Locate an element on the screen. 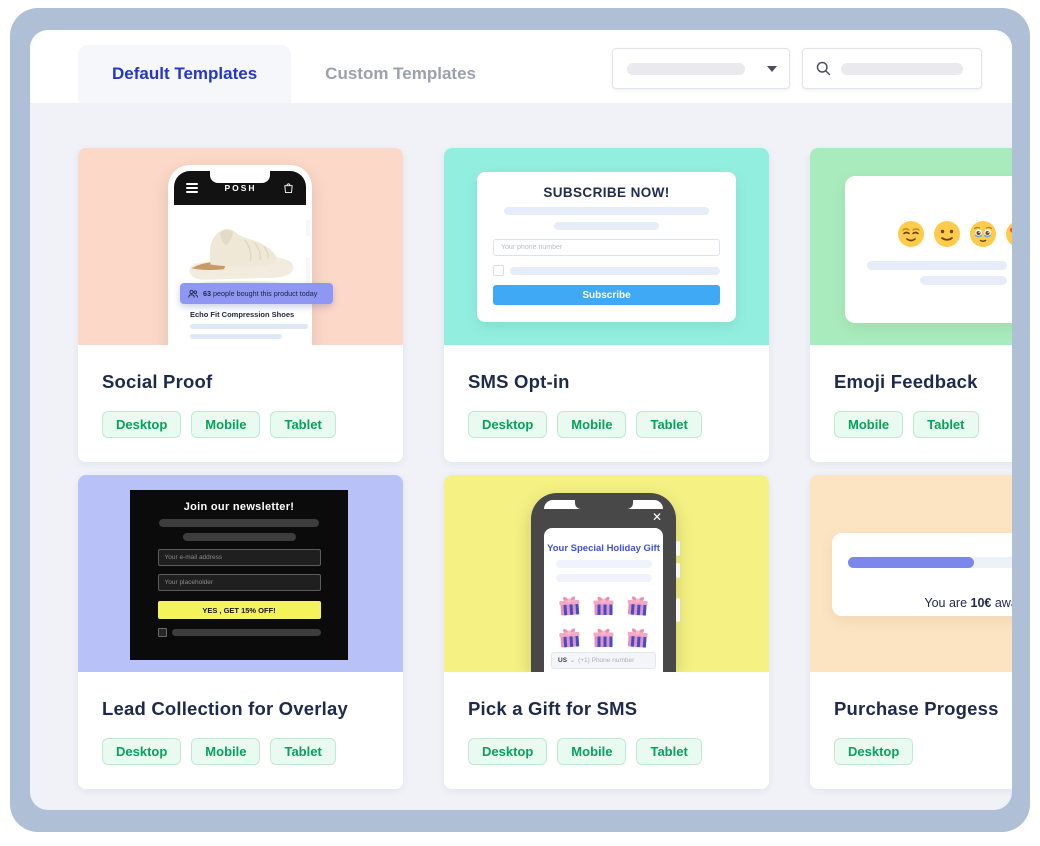 The image size is (1040, 846). purchase-progress-preview: You are 10€ away from FRE is located at coordinates (911, 573).